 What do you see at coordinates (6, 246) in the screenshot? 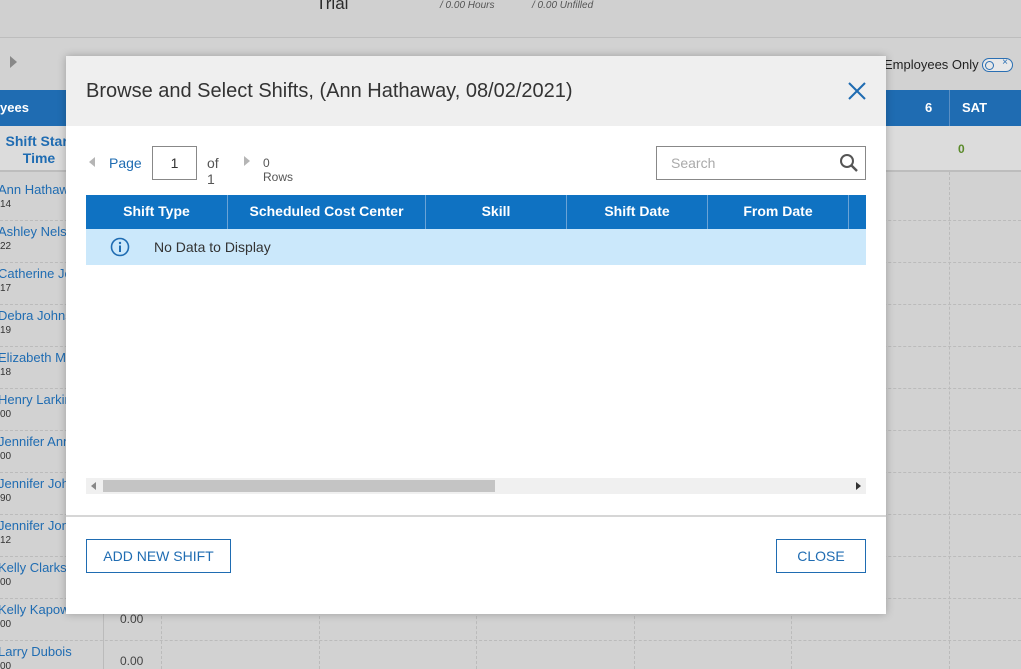
I see `employee-id: 22` at bounding box center [6, 246].